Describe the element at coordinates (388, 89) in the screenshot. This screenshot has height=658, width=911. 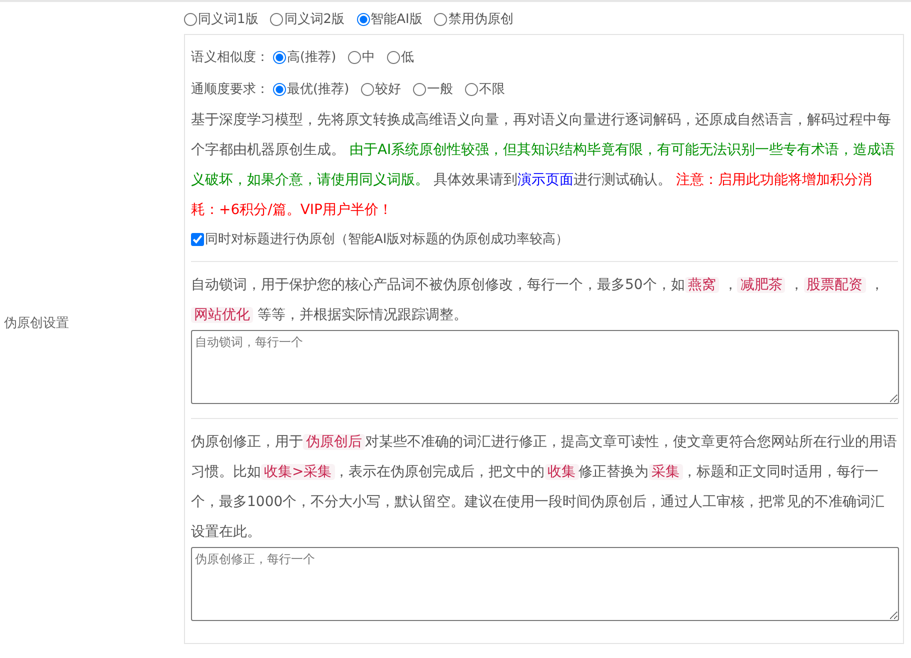
I see `option-label: 较好` at that location.